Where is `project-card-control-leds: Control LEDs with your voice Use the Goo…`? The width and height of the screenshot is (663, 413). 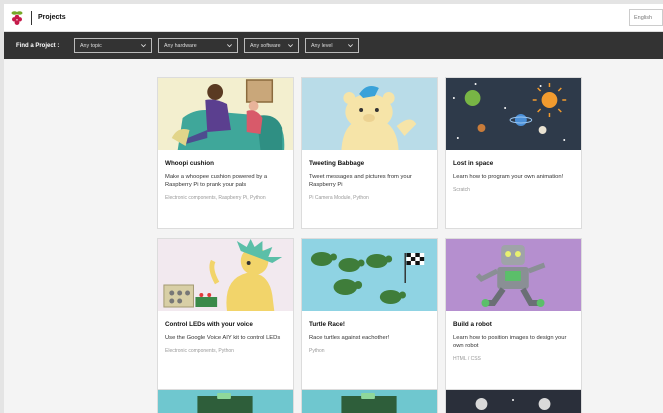
project-card-control-leds: Control LEDs with your voice Use the Goo… is located at coordinates (225, 314).